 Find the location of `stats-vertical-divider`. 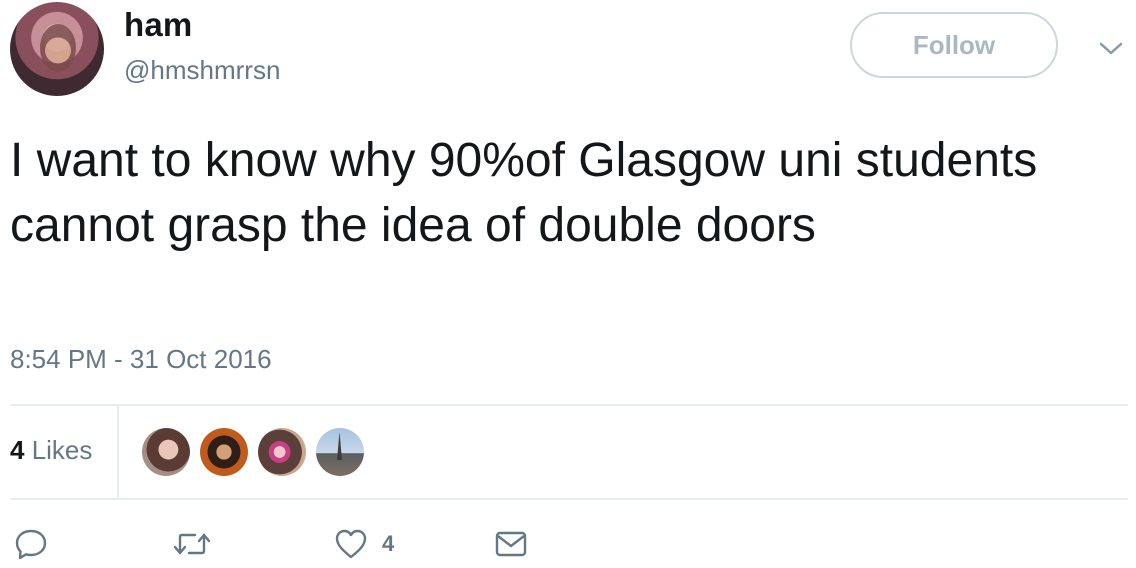

stats-vertical-divider is located at coordinates (118, 452).